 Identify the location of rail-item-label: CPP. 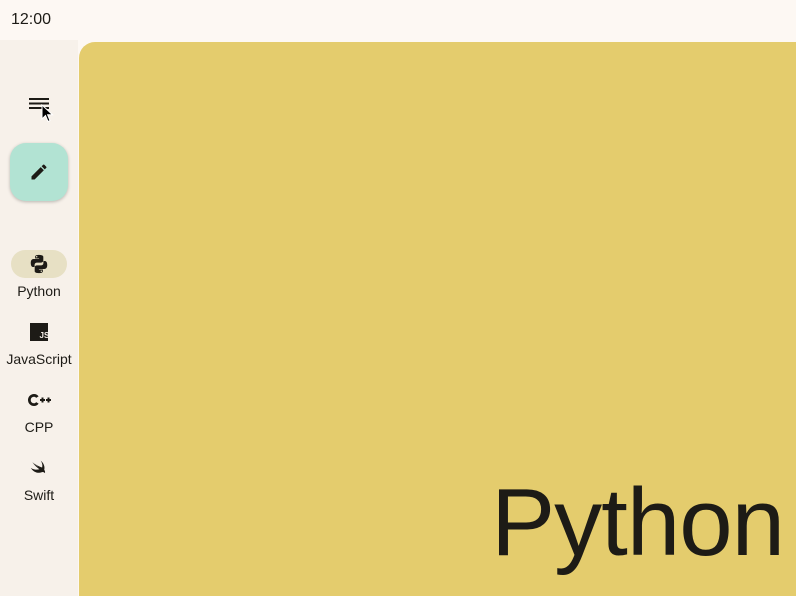
(39, 427).